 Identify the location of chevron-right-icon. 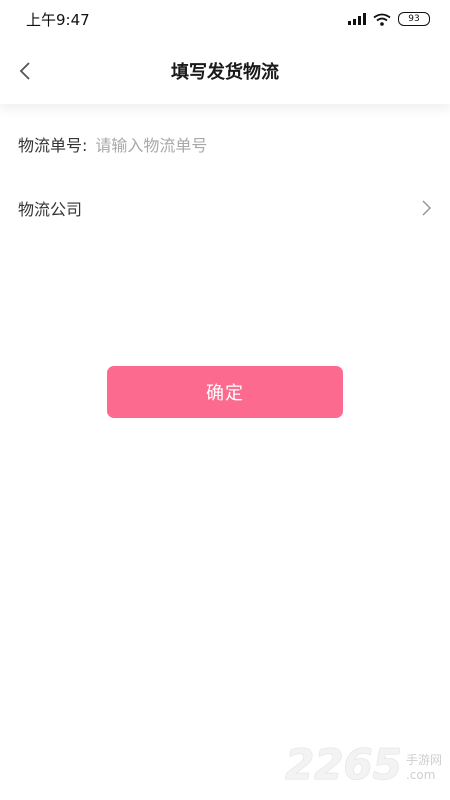
(427, 208).